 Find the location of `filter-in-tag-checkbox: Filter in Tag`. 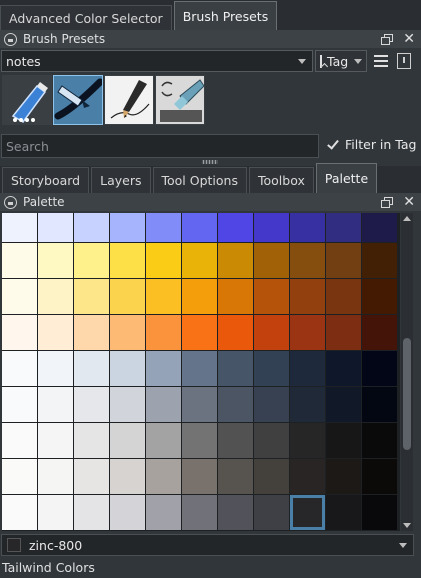

filter-in-tag-checkbox: Filter in Tag is located at coordinates (371, 144).